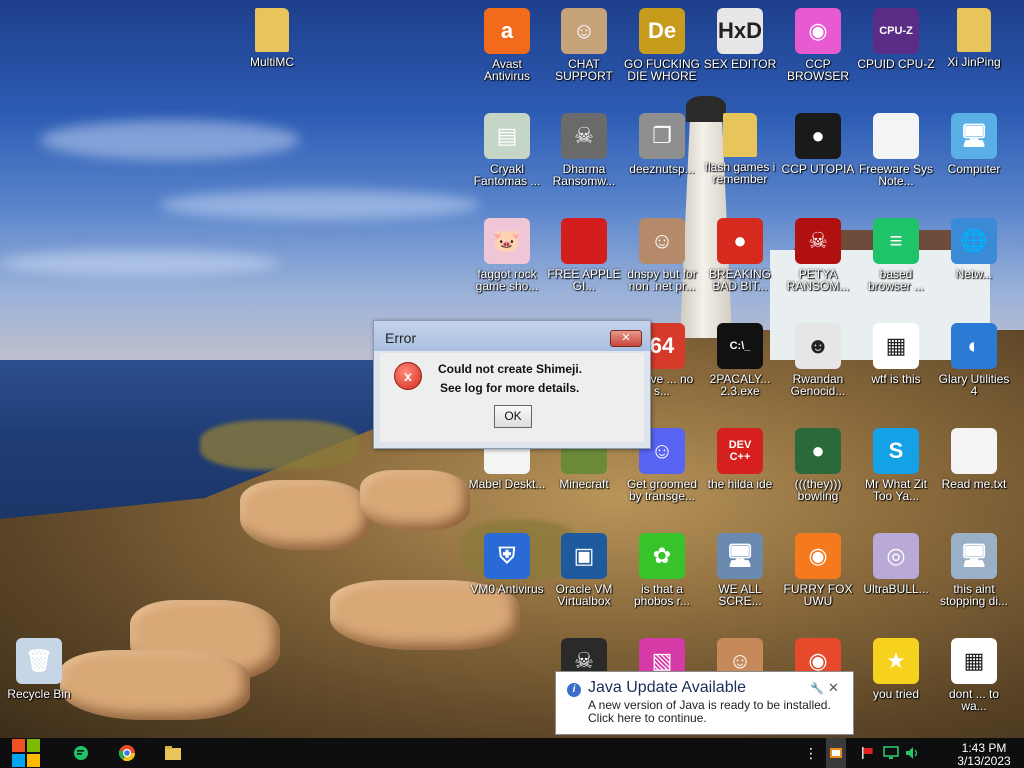  Describe the element at coordinates (913, 753) in the screenshot. I see `tray-volume` at that location.